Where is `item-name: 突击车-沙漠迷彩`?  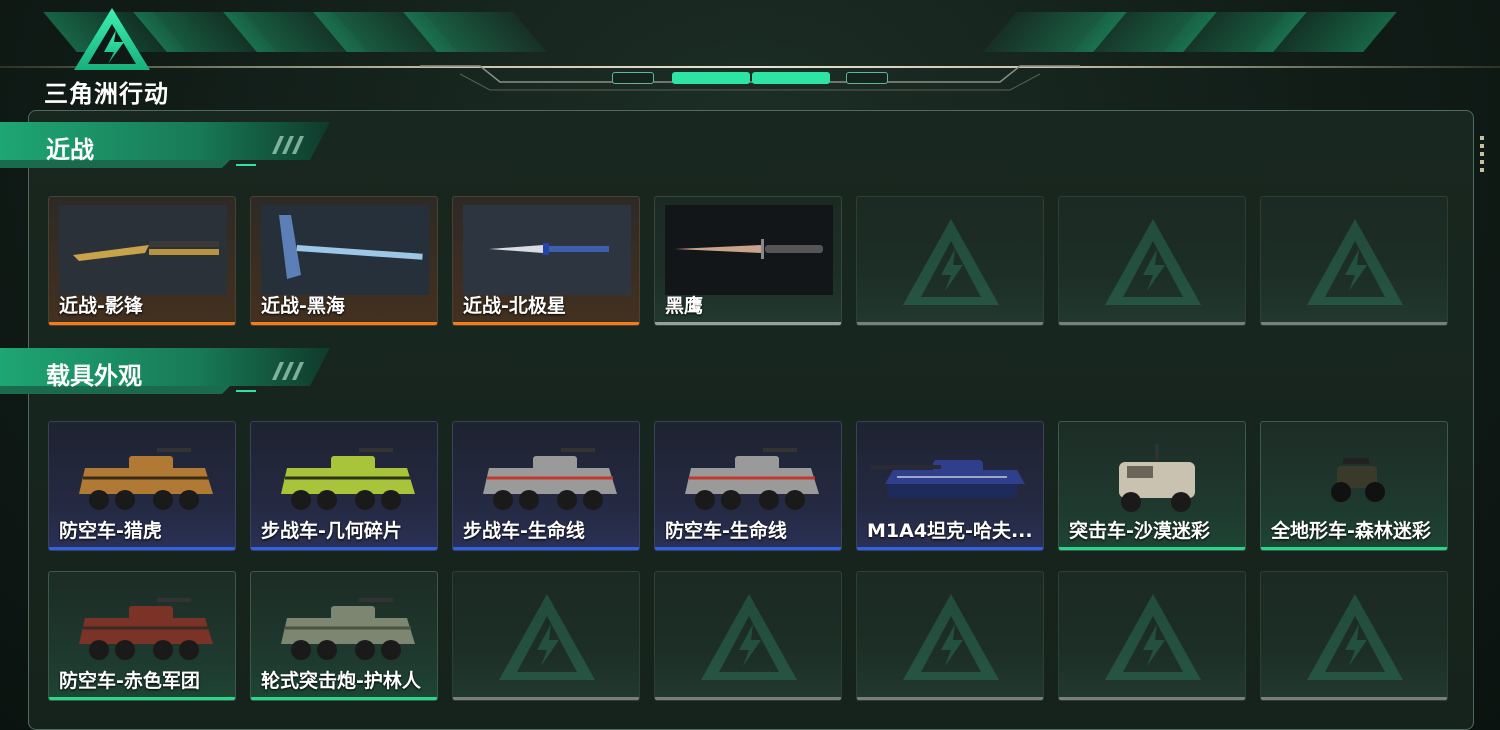
item-name: 突击车-沙漠迷彩 is located at coordinates (1139, 531).